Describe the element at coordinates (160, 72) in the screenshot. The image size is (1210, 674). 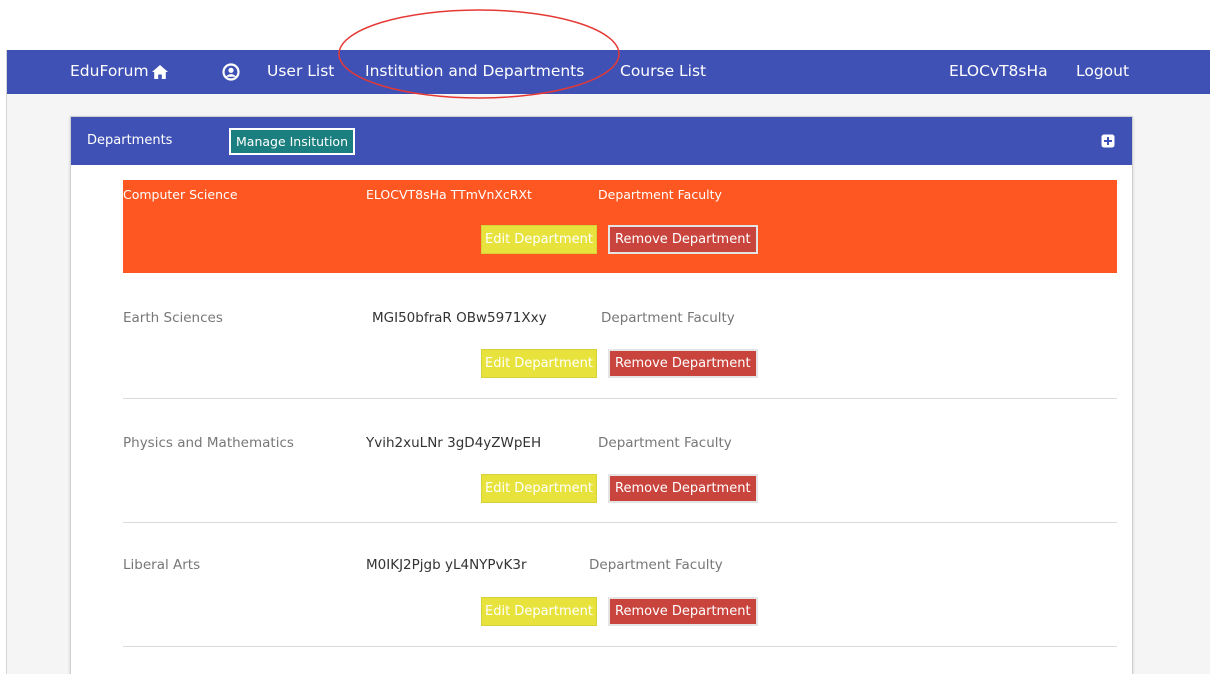
I see `home-icon` at that location.